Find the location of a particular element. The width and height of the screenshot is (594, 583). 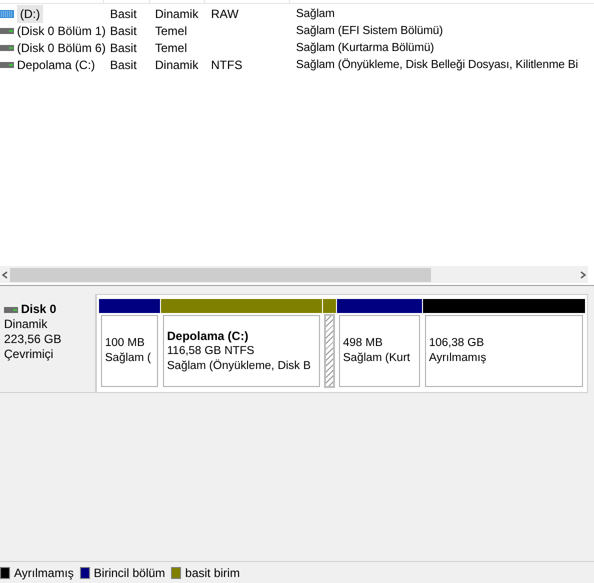

scrollbar-thumb is located at coordinates (220, 275).